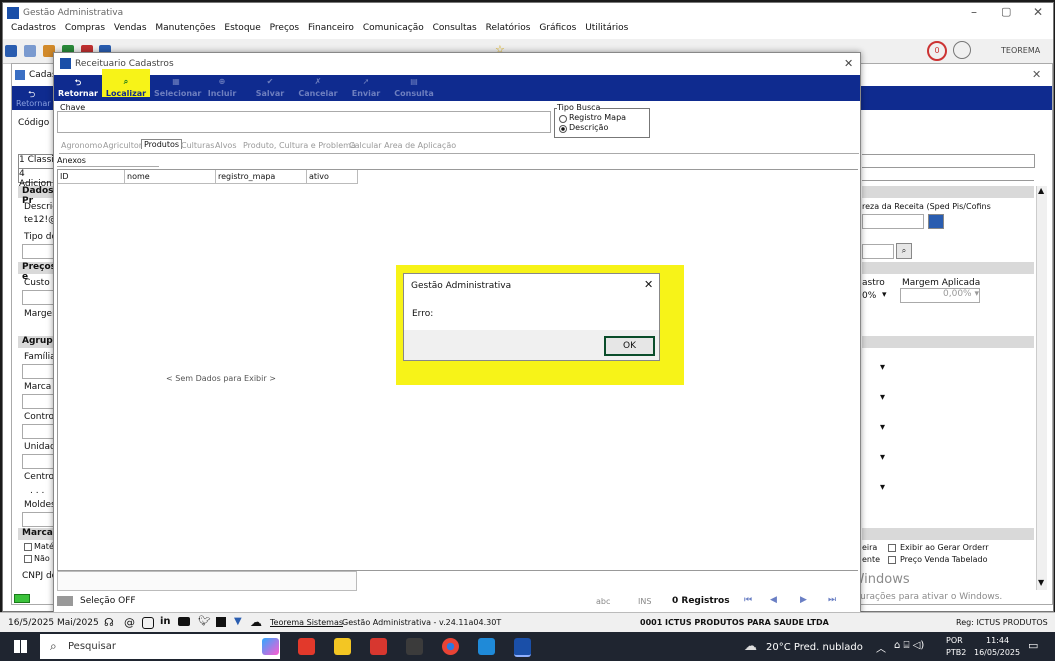 The width and height of the screenshot is (1055, 661). I want to click on last-record-icon: ⏭, so click(832, 600).